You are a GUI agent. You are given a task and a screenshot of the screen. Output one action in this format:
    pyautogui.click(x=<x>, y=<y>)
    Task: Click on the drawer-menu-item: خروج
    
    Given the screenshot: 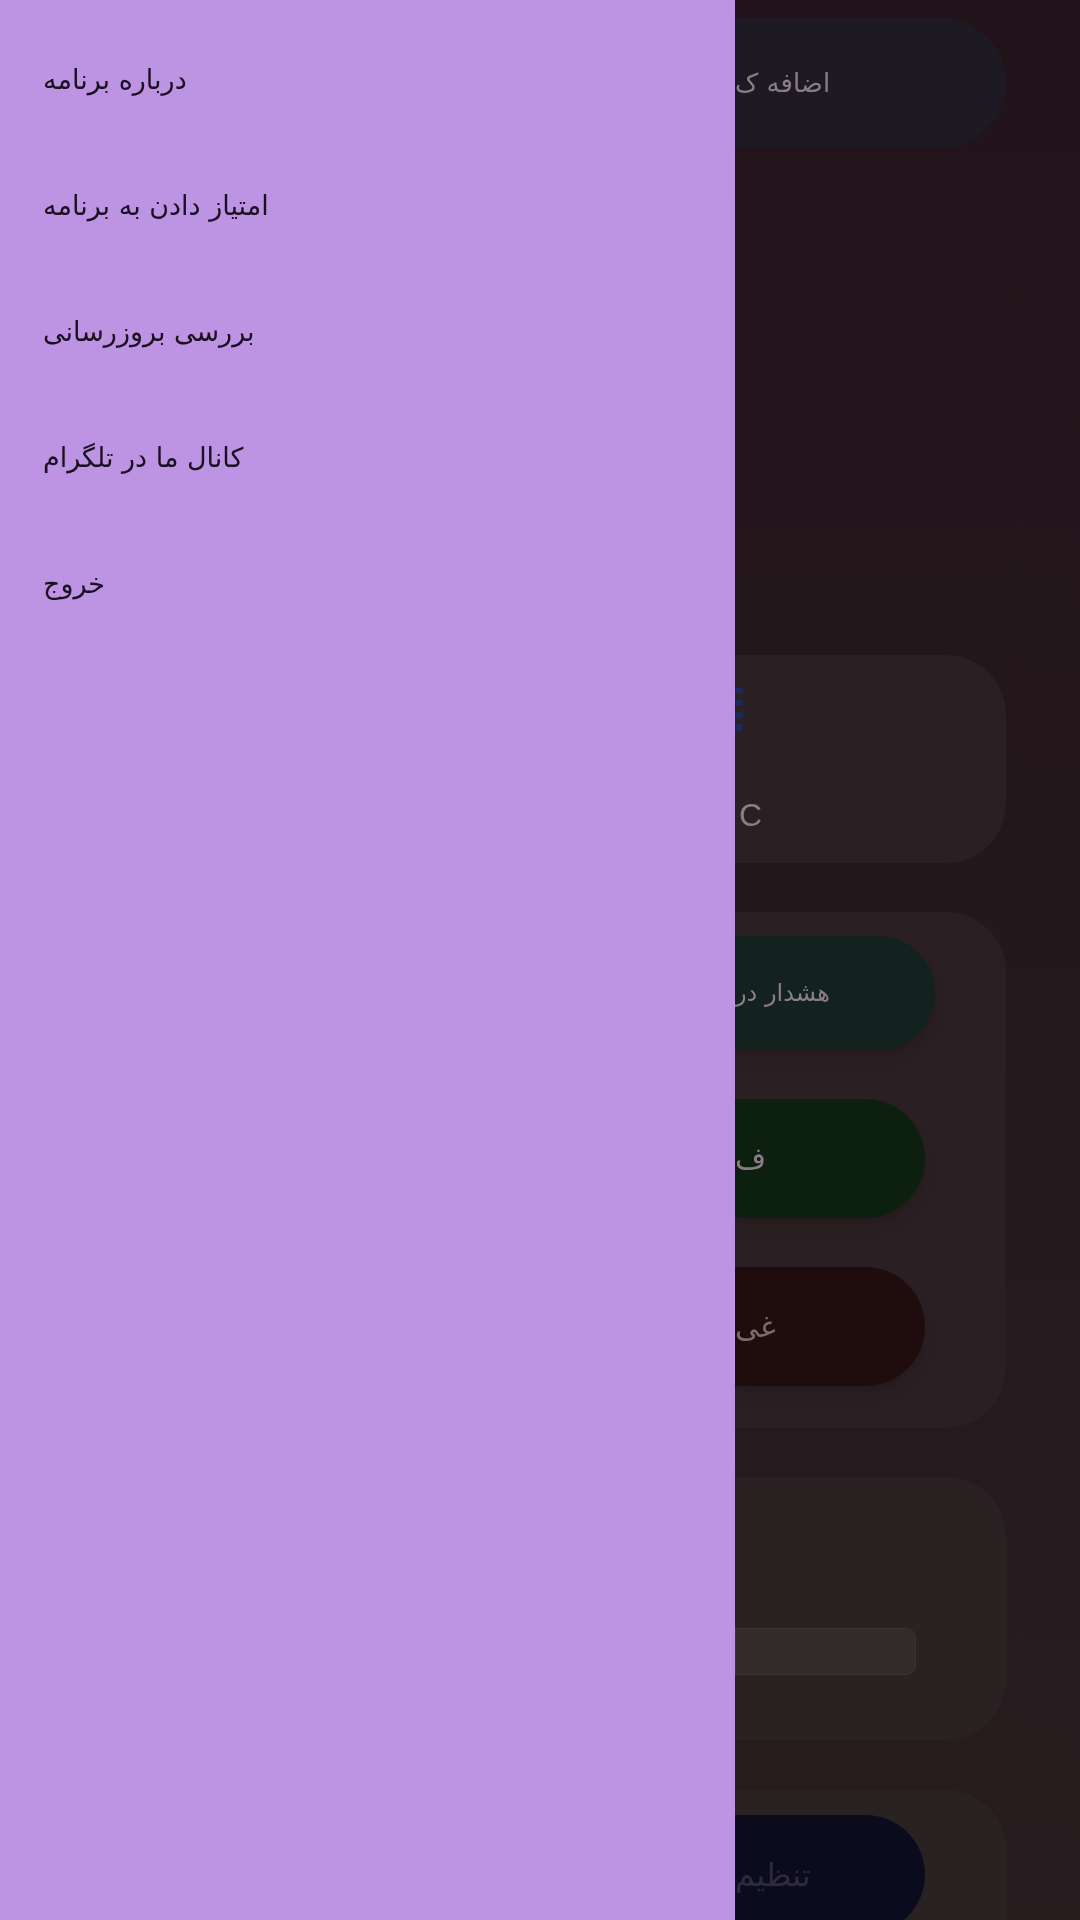 What is the action you would take?
    pyautogui.click(x=74, y=584)
    